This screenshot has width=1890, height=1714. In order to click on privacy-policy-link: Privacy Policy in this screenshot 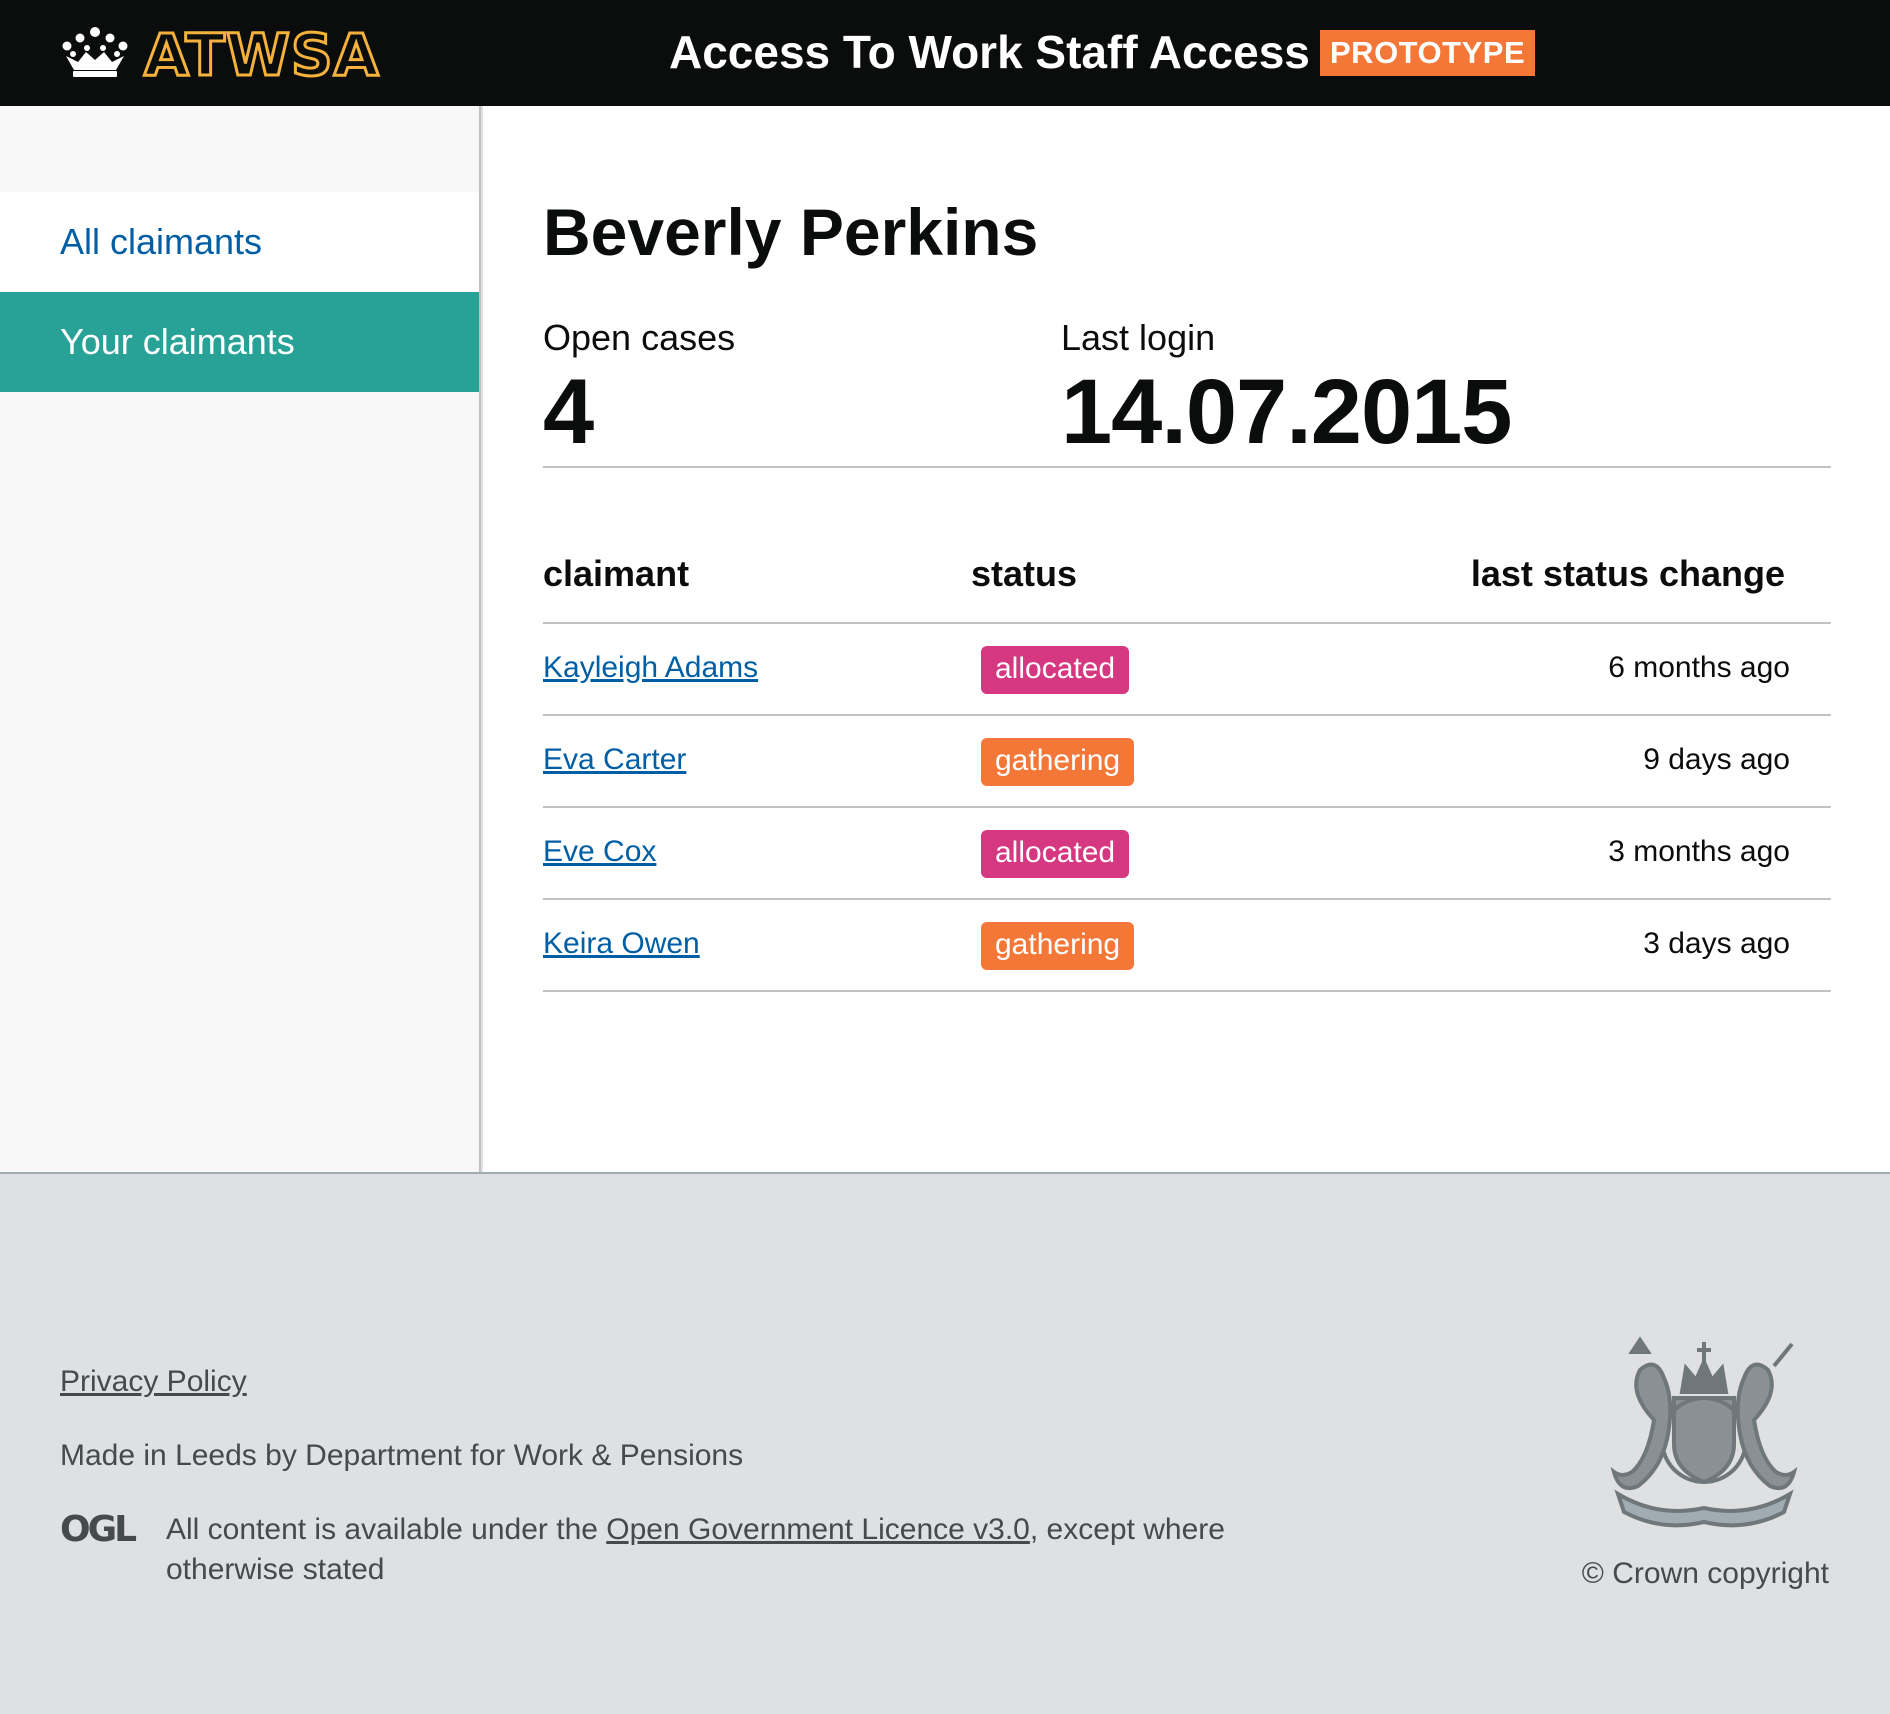, I will do `click(153, 1382)`.